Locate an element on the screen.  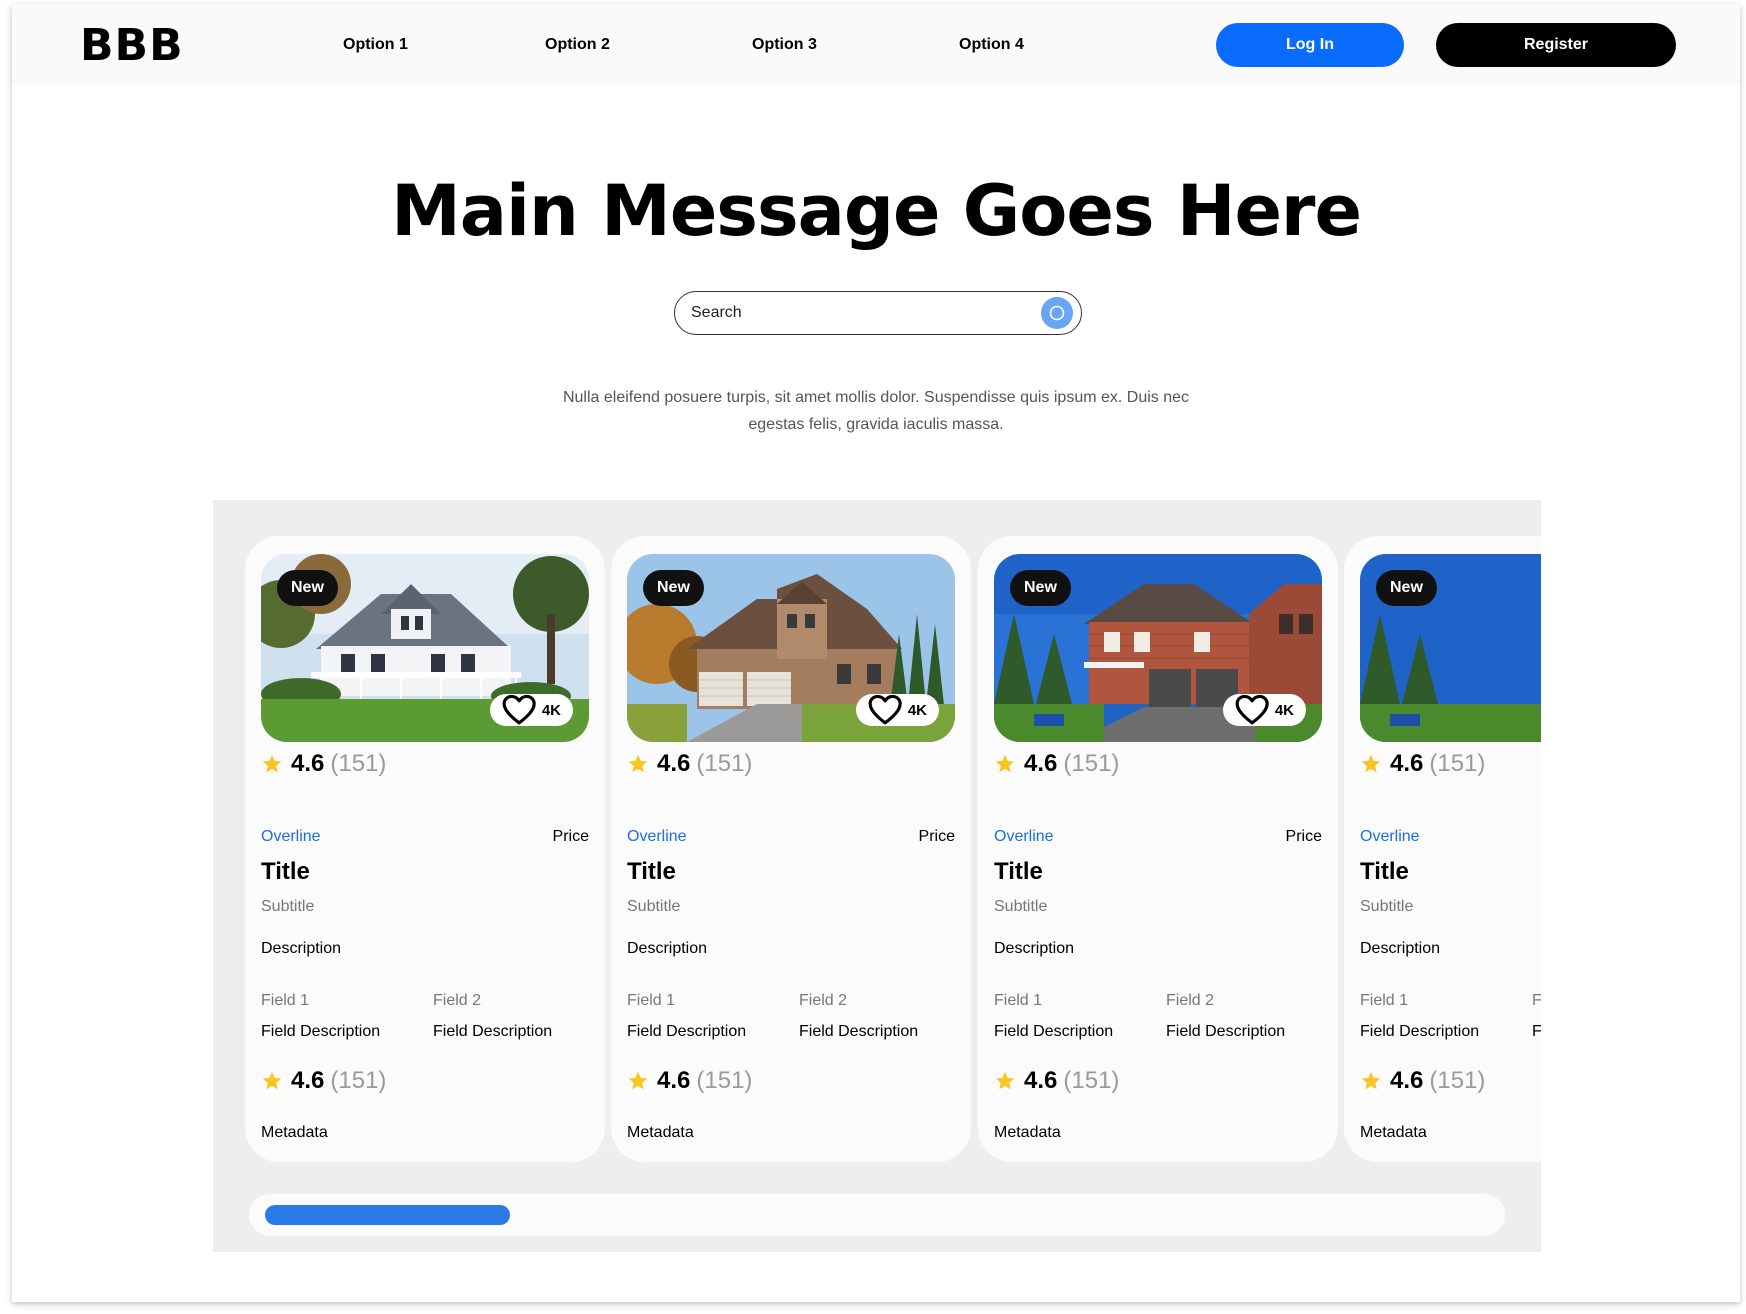
nav-option-2: Option 2 is located at coordinates (577, 45).